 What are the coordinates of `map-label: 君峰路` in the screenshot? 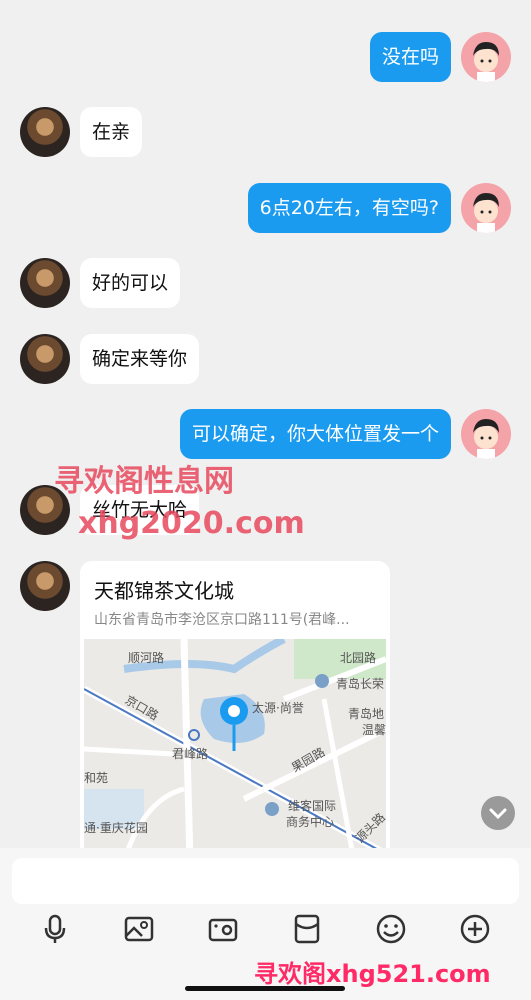 It's located at (190, 754).